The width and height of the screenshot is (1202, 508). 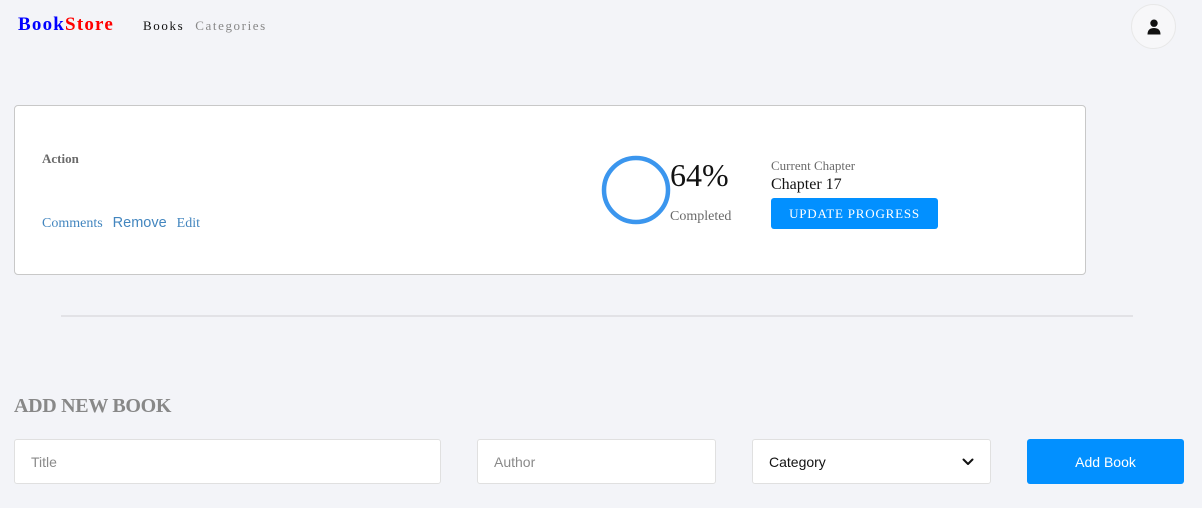 I want to click on action-label: Action, so click(x=60, y=158).